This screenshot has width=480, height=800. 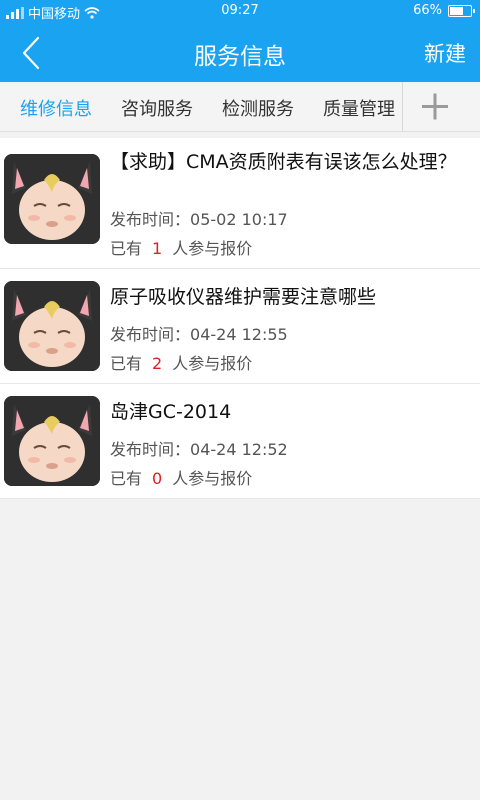 I want to click on quote-count: 已有 2 人参与报价, so click(x=181, y=362).